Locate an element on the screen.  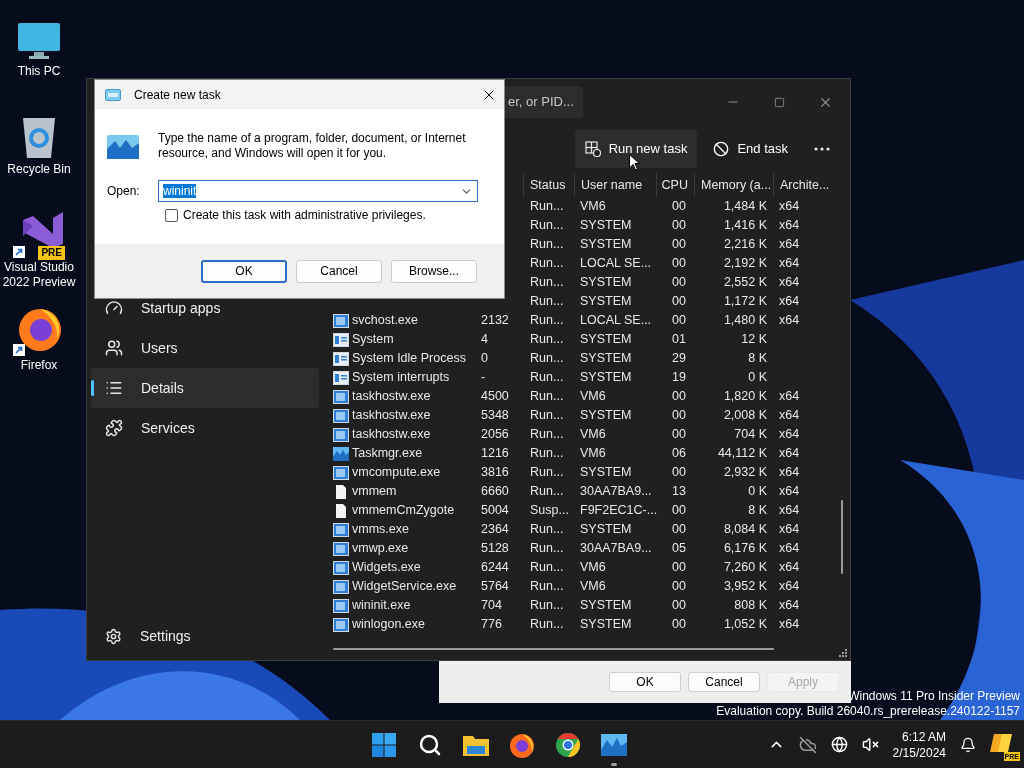
column-header: Status is located at coordinates (548, 185).